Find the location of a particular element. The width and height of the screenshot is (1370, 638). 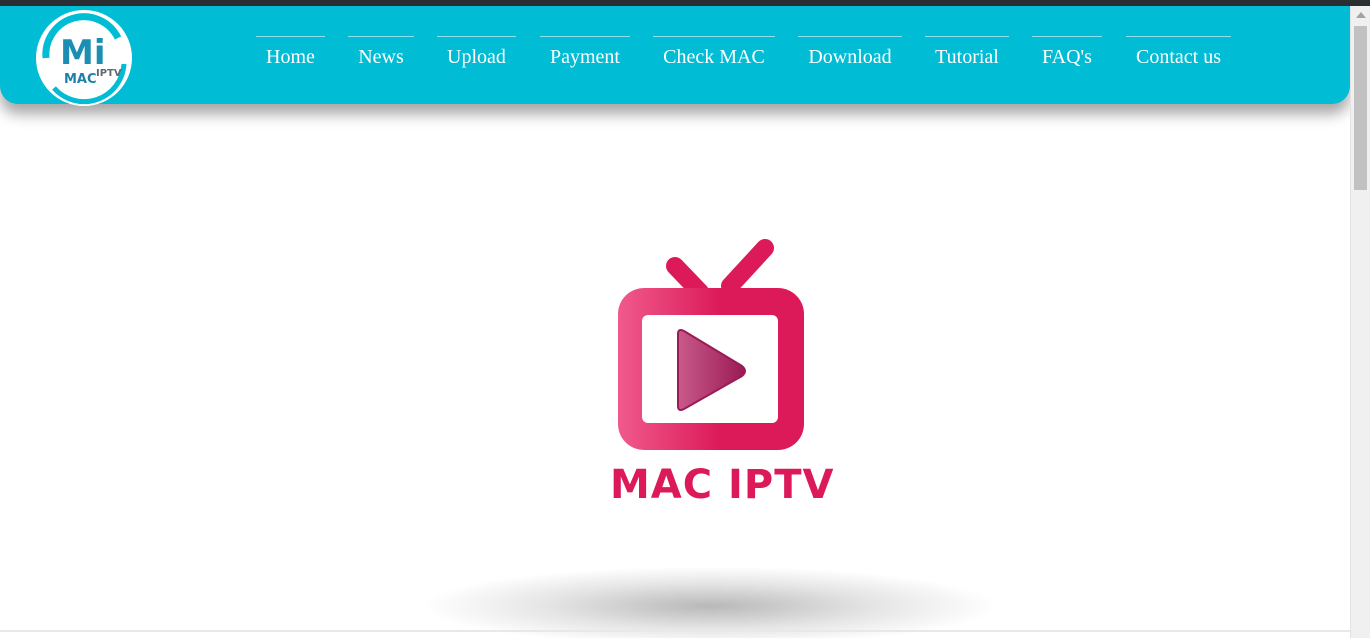

nav-news: News is located at coordinates (381, 56).